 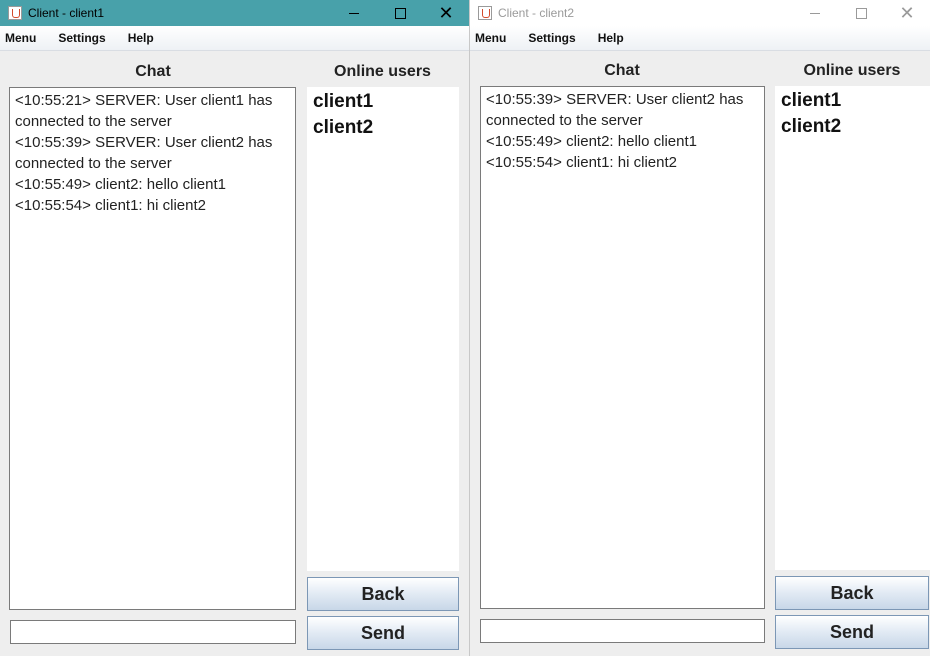 What do you see at coordinates (234, 13) in the screenshot?
I see `title-bar: Client - client1 ✕` at bounding box center [234, 13].